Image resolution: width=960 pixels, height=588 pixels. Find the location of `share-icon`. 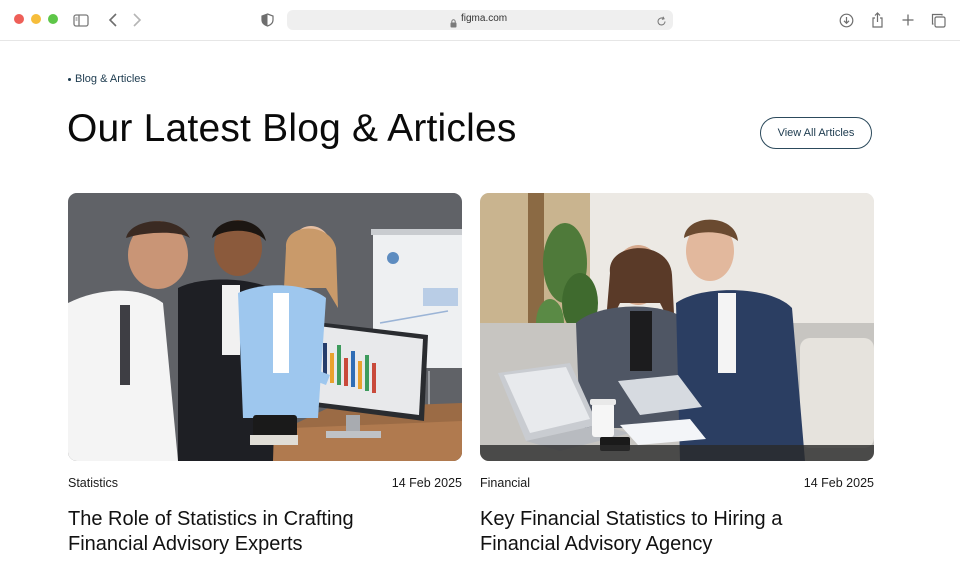

share-icon is located at coordinates (877, 20).